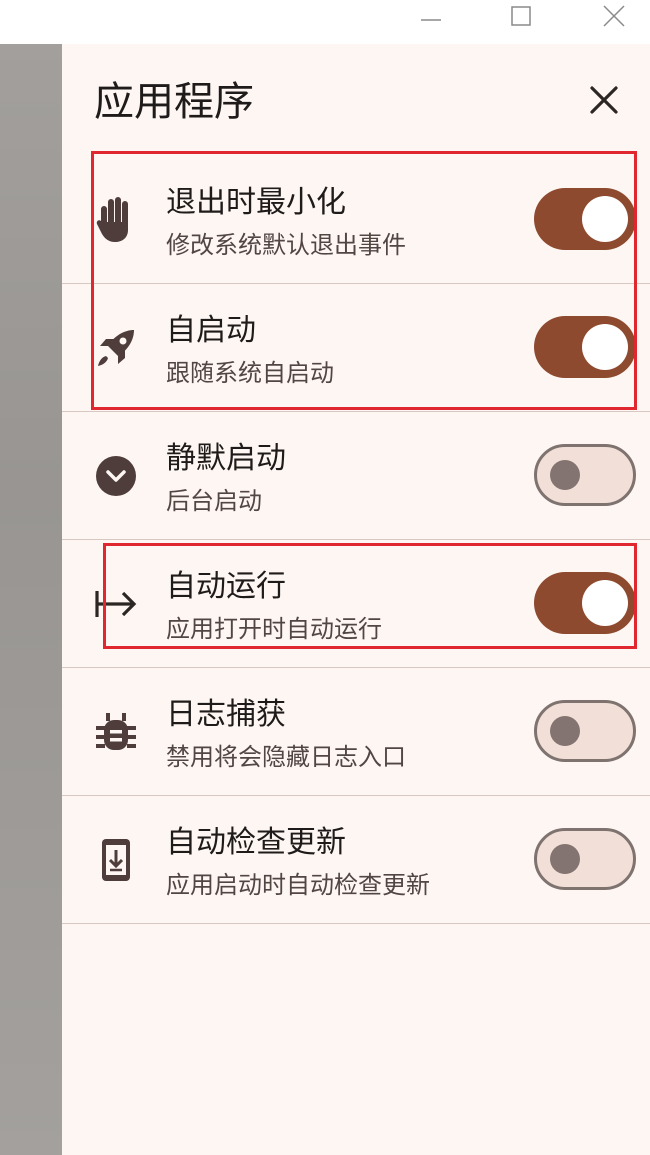 The image size is (650, 1155). What do you see at coordinates (356, 860) in the screenshot?
I see `setting-auto-check-update: 自动检查更新 应用启动时自动检查更新` at bounding box center [356, 860].